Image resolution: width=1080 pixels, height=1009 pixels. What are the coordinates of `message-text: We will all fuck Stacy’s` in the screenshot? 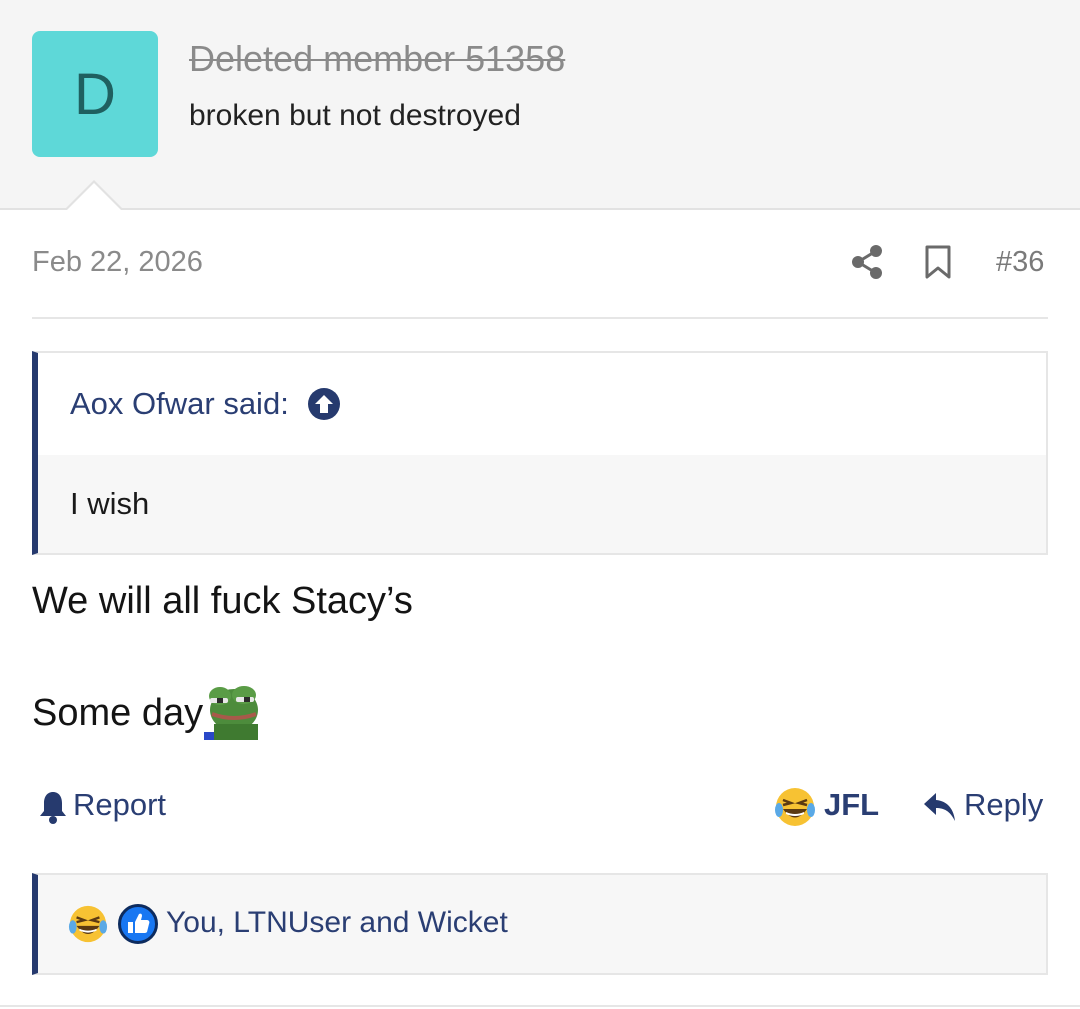 It's located at (222, 601).